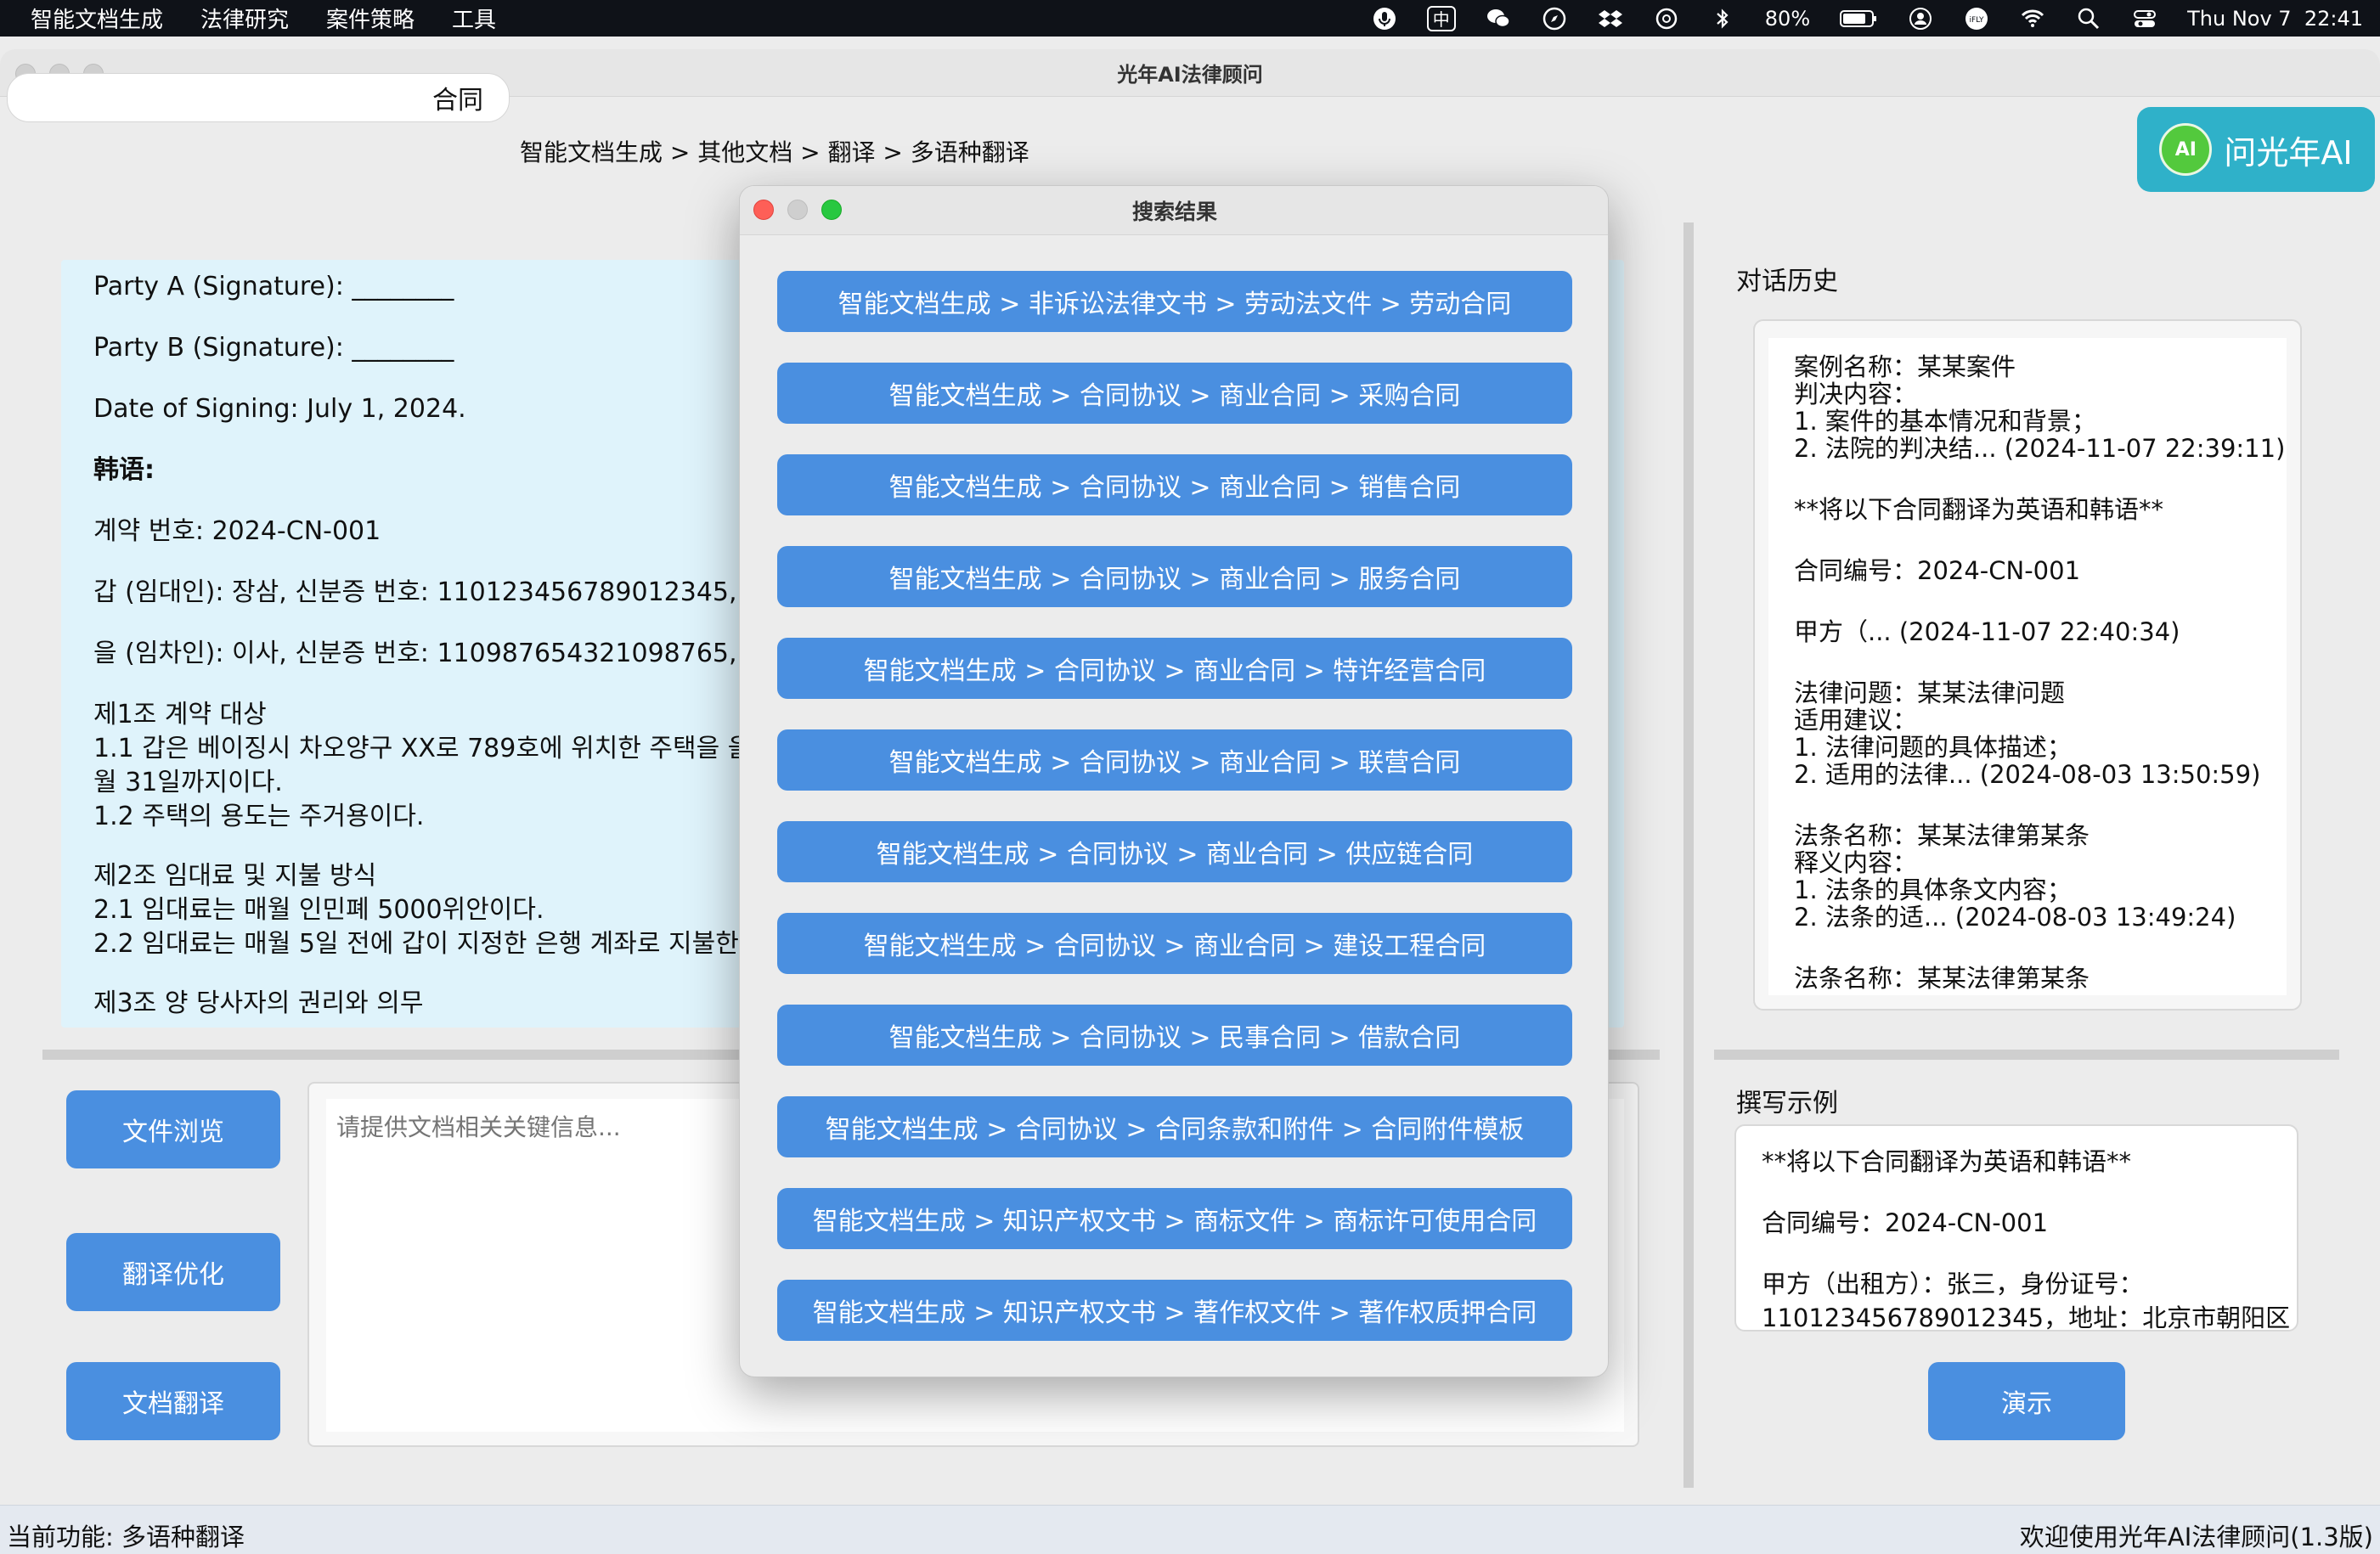  I want to click on menu-item-legal-research: 法律研究, so click(244, 19).